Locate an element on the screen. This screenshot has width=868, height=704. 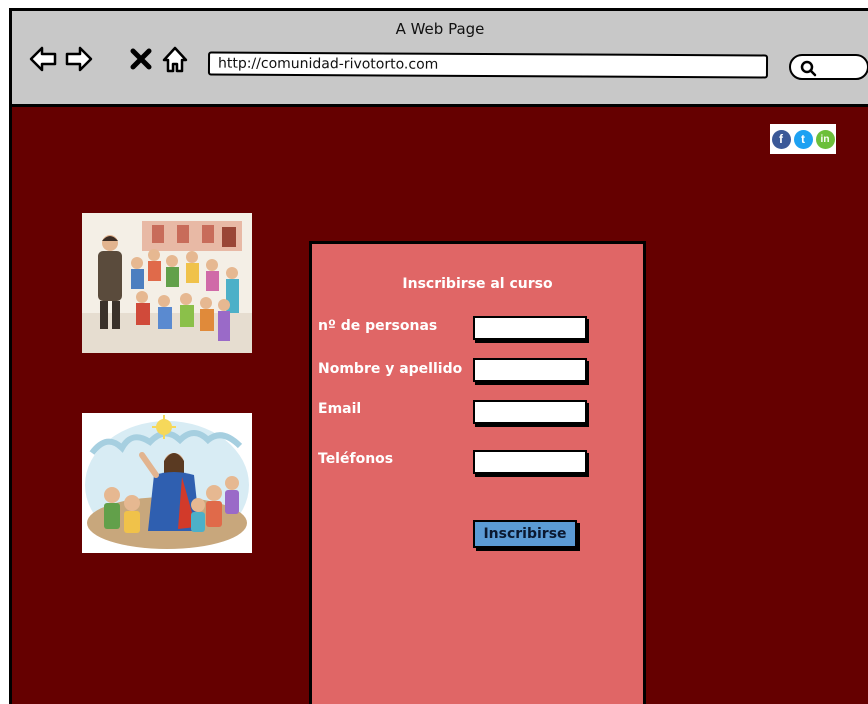
children-teacher-image is located at coordinates (167, 283).